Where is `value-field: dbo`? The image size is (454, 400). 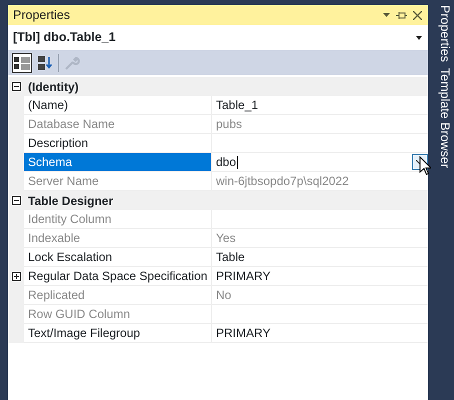 value-field: dbo is located at coordinates (226, 162).